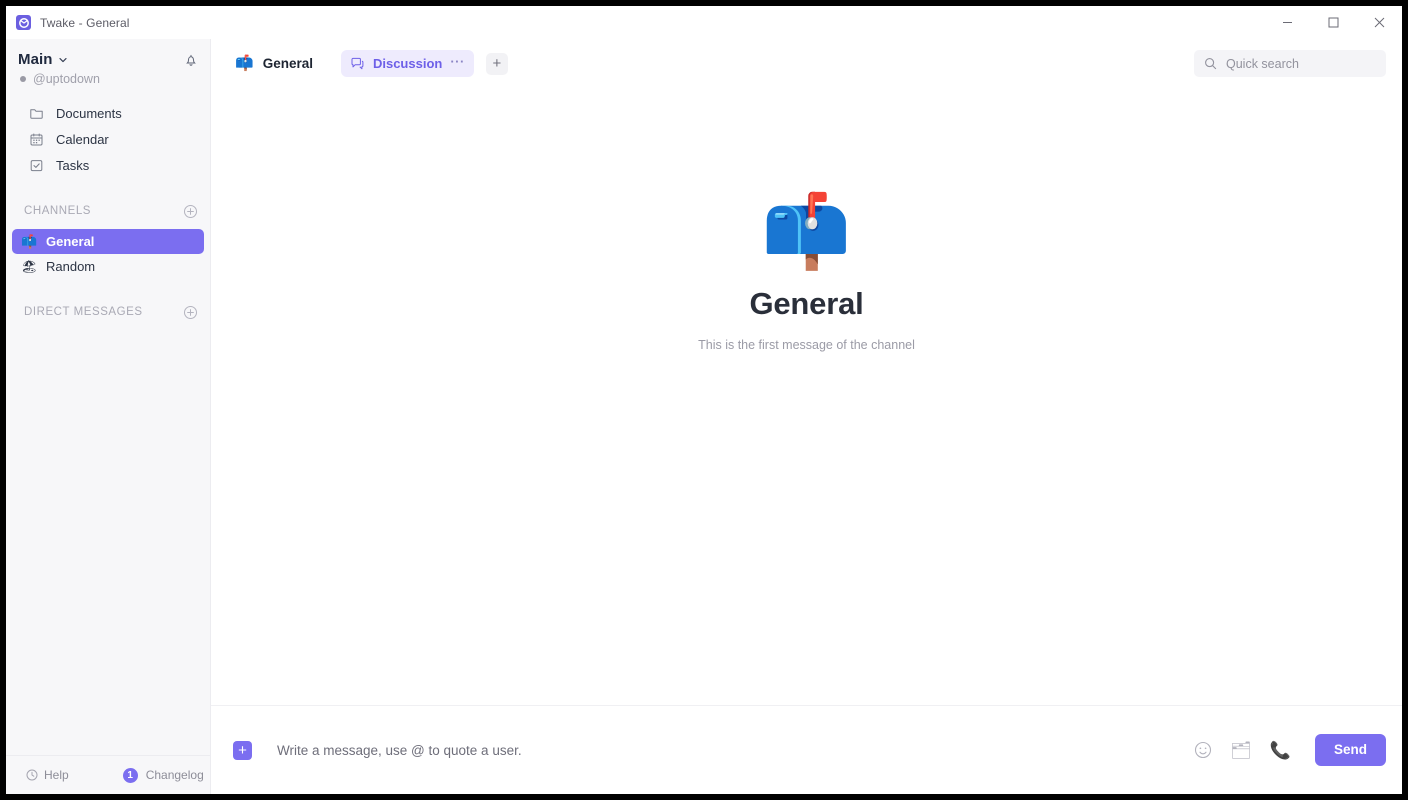  I want to click on dm-section-title: DIRECT MESSAGES, so click(83, 312).